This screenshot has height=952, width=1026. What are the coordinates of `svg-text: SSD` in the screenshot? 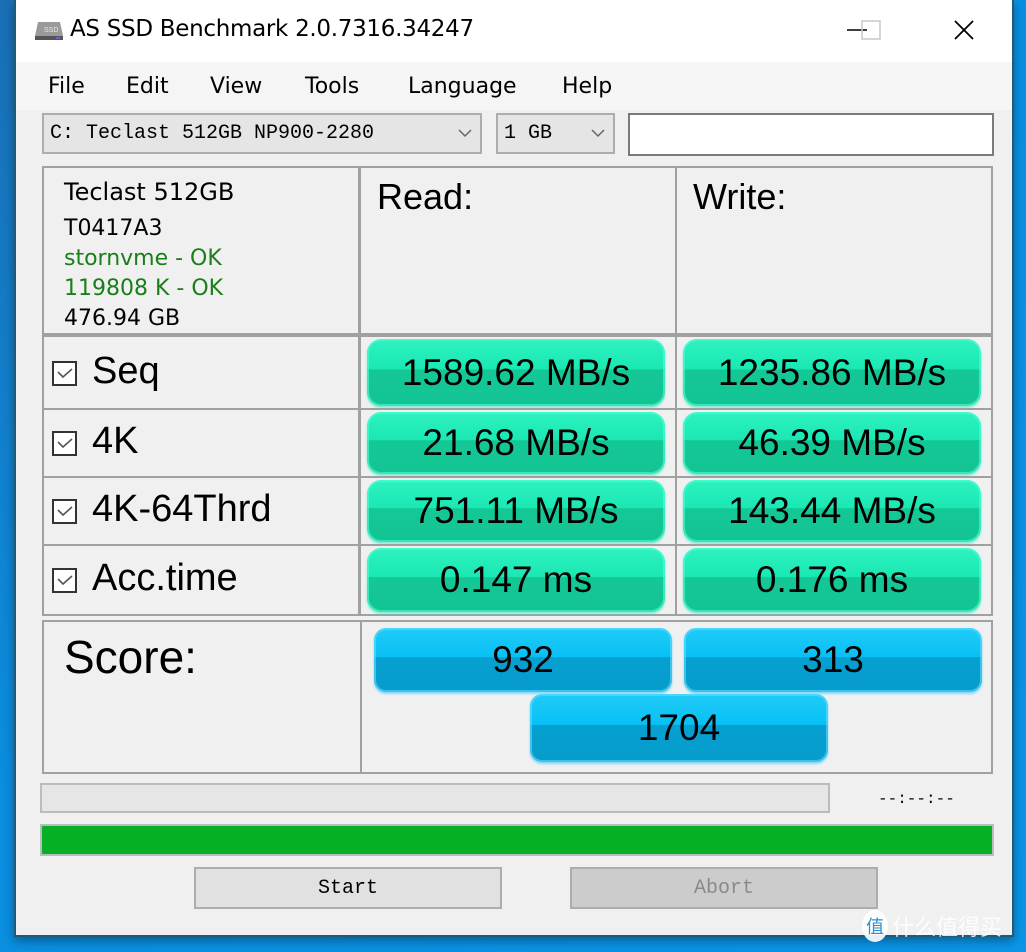 It's located at (51, 30).